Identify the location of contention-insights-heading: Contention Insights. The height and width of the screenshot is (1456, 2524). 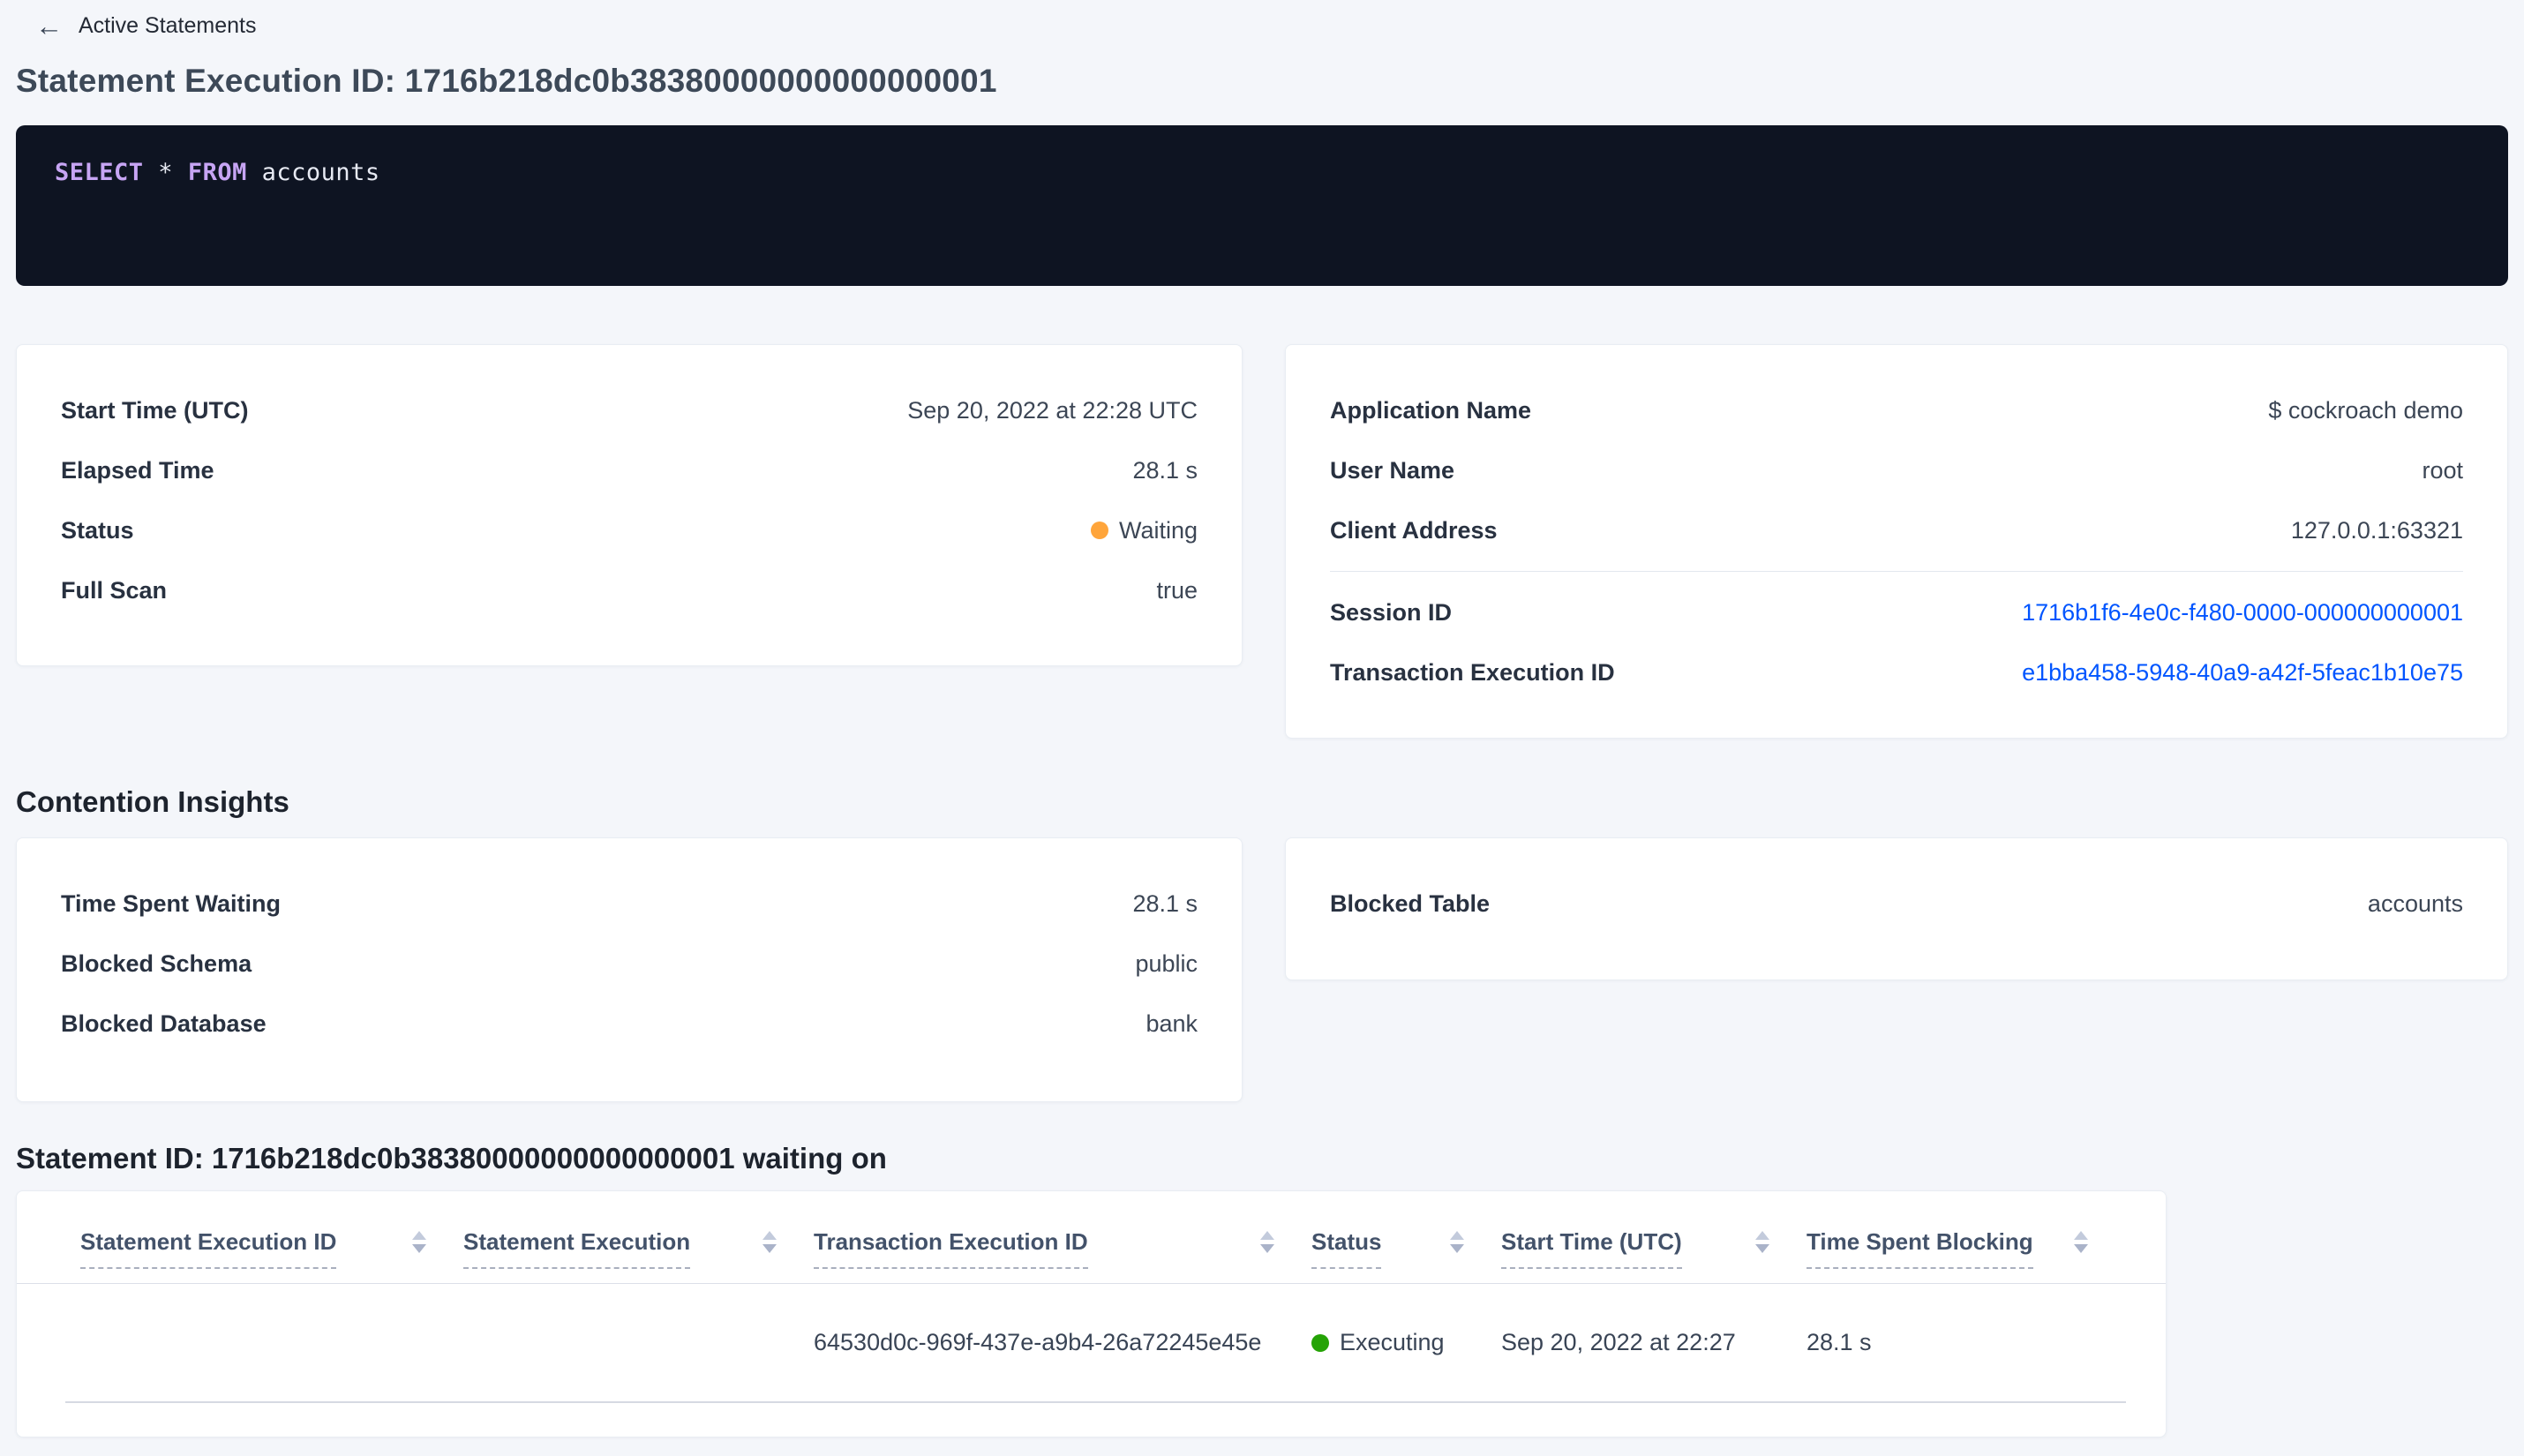
(152, 801).